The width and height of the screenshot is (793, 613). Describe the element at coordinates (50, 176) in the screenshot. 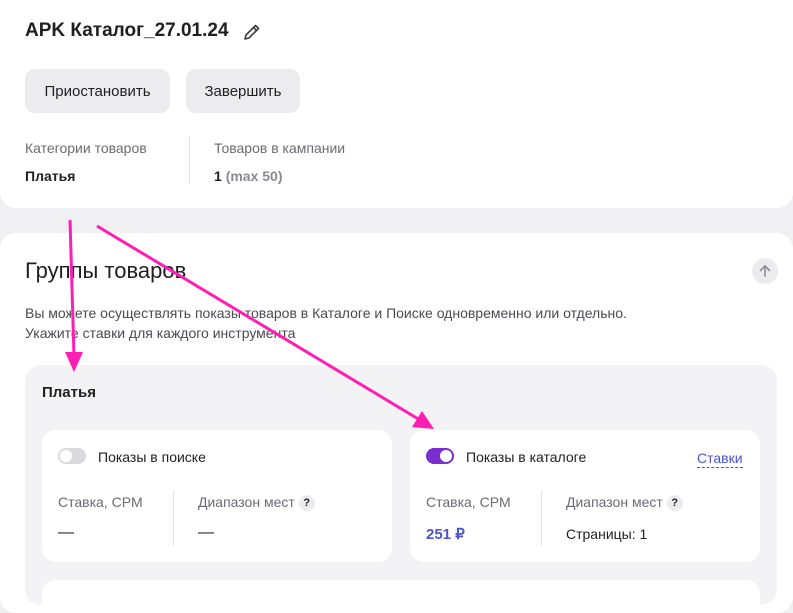

I see `categories-value: Платья` at that location.